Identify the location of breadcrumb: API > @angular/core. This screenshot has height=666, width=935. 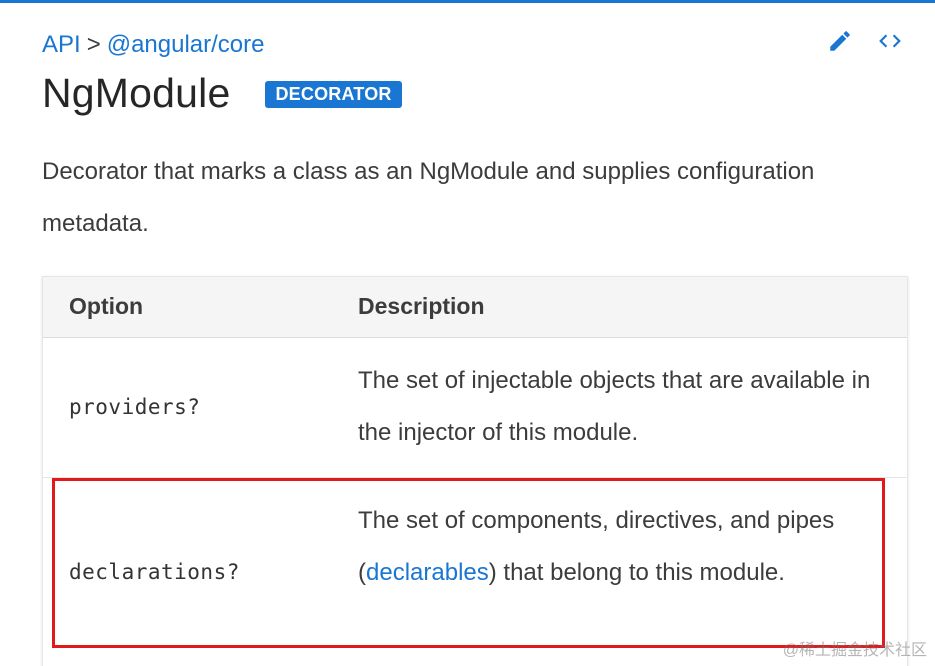
(153, 45).